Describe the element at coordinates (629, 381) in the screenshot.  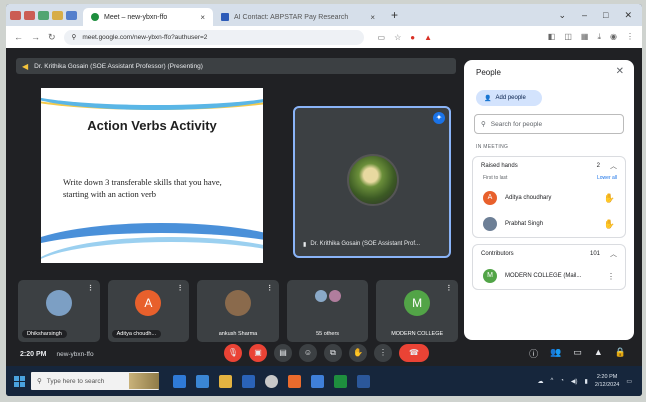
I see `notifications-icon: ▭` at that location.